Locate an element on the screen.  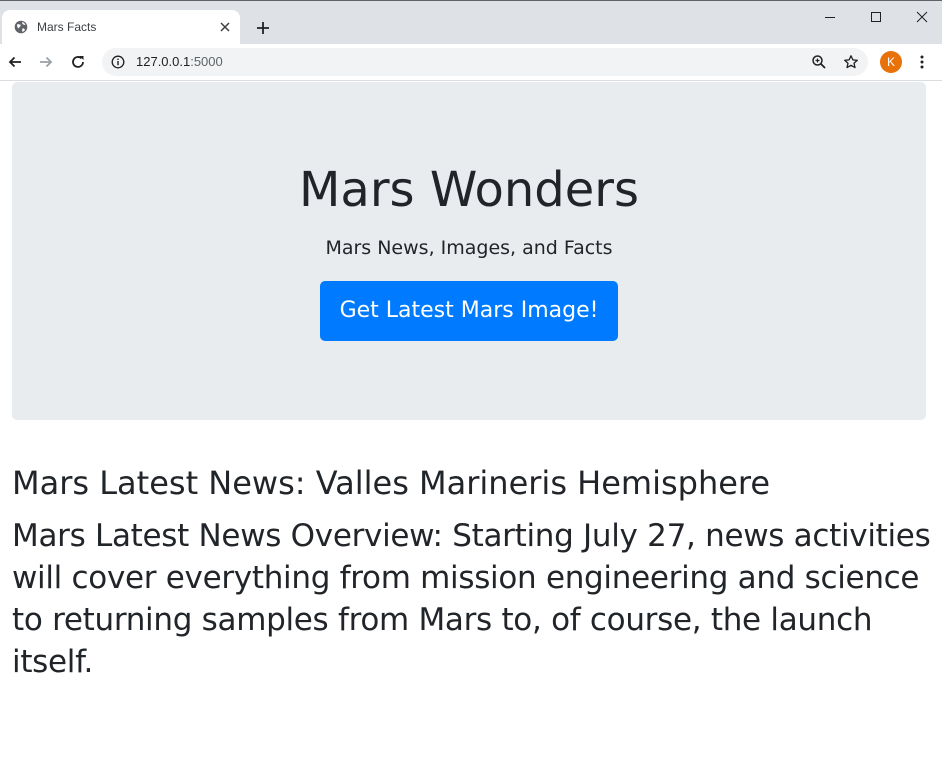
close-icon is located at coordinates (225, 27).